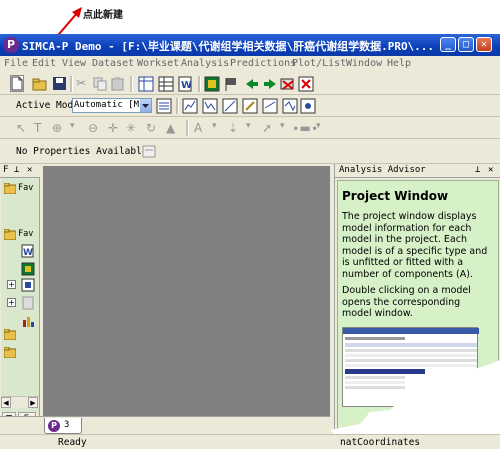 The width and height of the screenshot is (500, 449). Describe the element at coordinates (158, 63) in the screenshot. I see `menu-workset: Workset` at that location.